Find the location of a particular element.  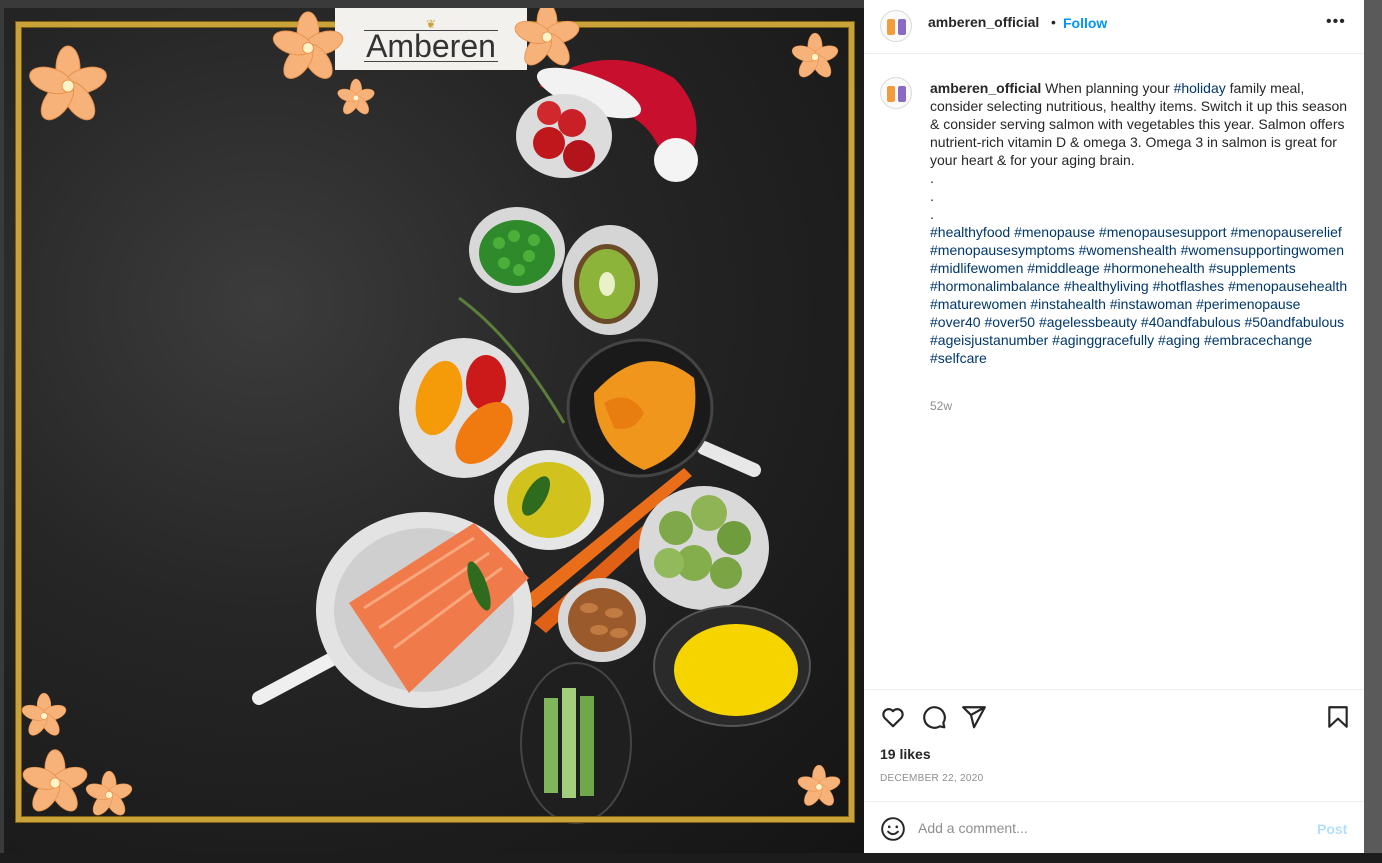

post-time-ago: 52w is located at coordinates (941, 406).